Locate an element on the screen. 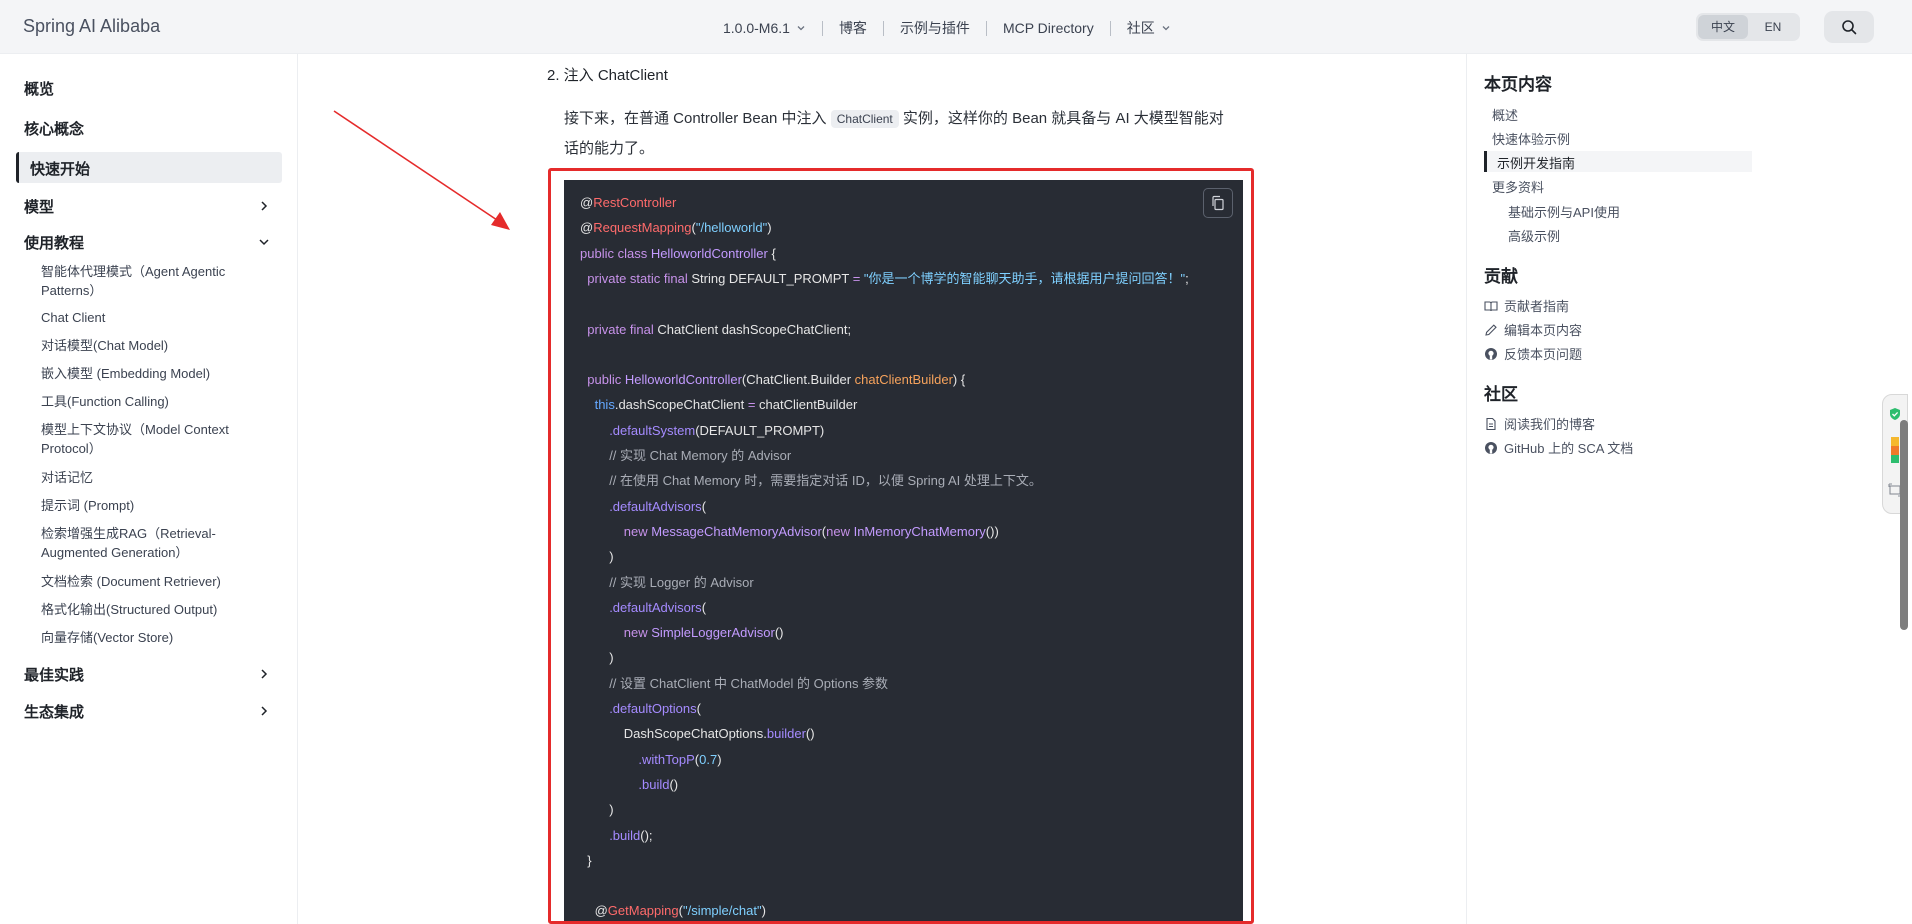  toc-title: 本页内容 is located at coordinates (1518, 84).